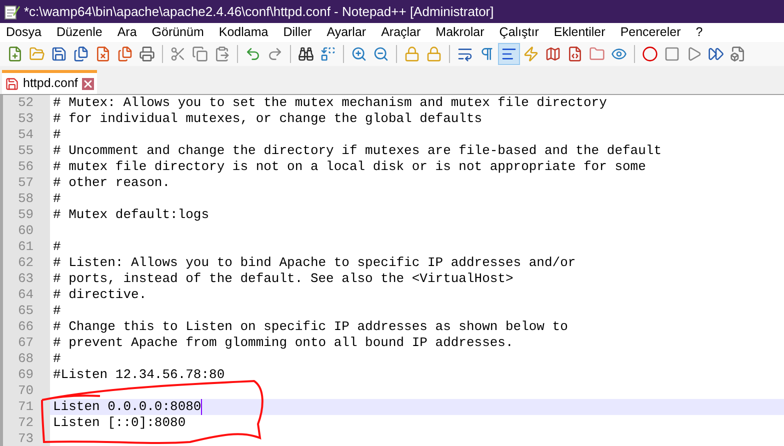 The image size is (784, 446). What do you see at coordinates (26, 151) in the screenshot?
I see `line-number: 55` at bounding box center [26, 151].